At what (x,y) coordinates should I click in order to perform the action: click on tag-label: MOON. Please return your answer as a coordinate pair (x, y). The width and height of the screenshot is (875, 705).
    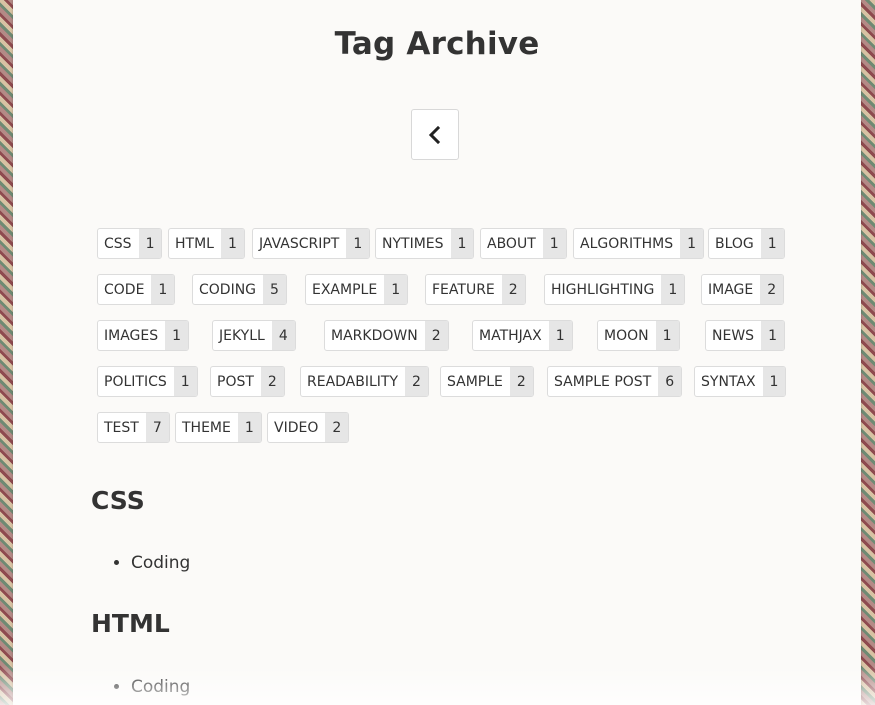
    Looking at the image, I should click on (626, 335).